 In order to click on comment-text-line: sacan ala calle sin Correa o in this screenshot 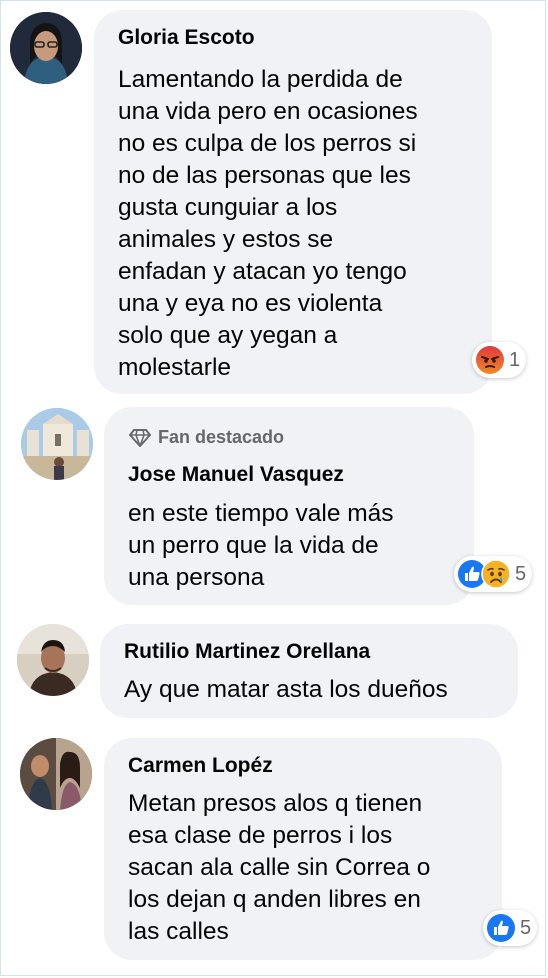, I will do `click(279, 867)`.